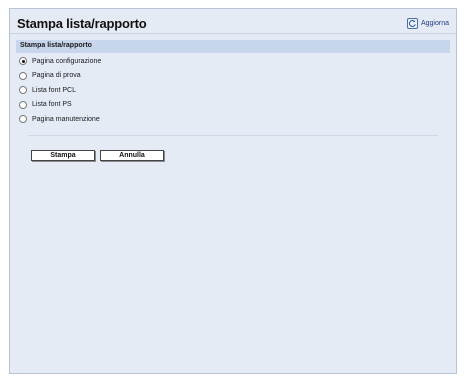 This screenshot has width=466, height=383. I want to click on refresh-icon, so click(412, 23).